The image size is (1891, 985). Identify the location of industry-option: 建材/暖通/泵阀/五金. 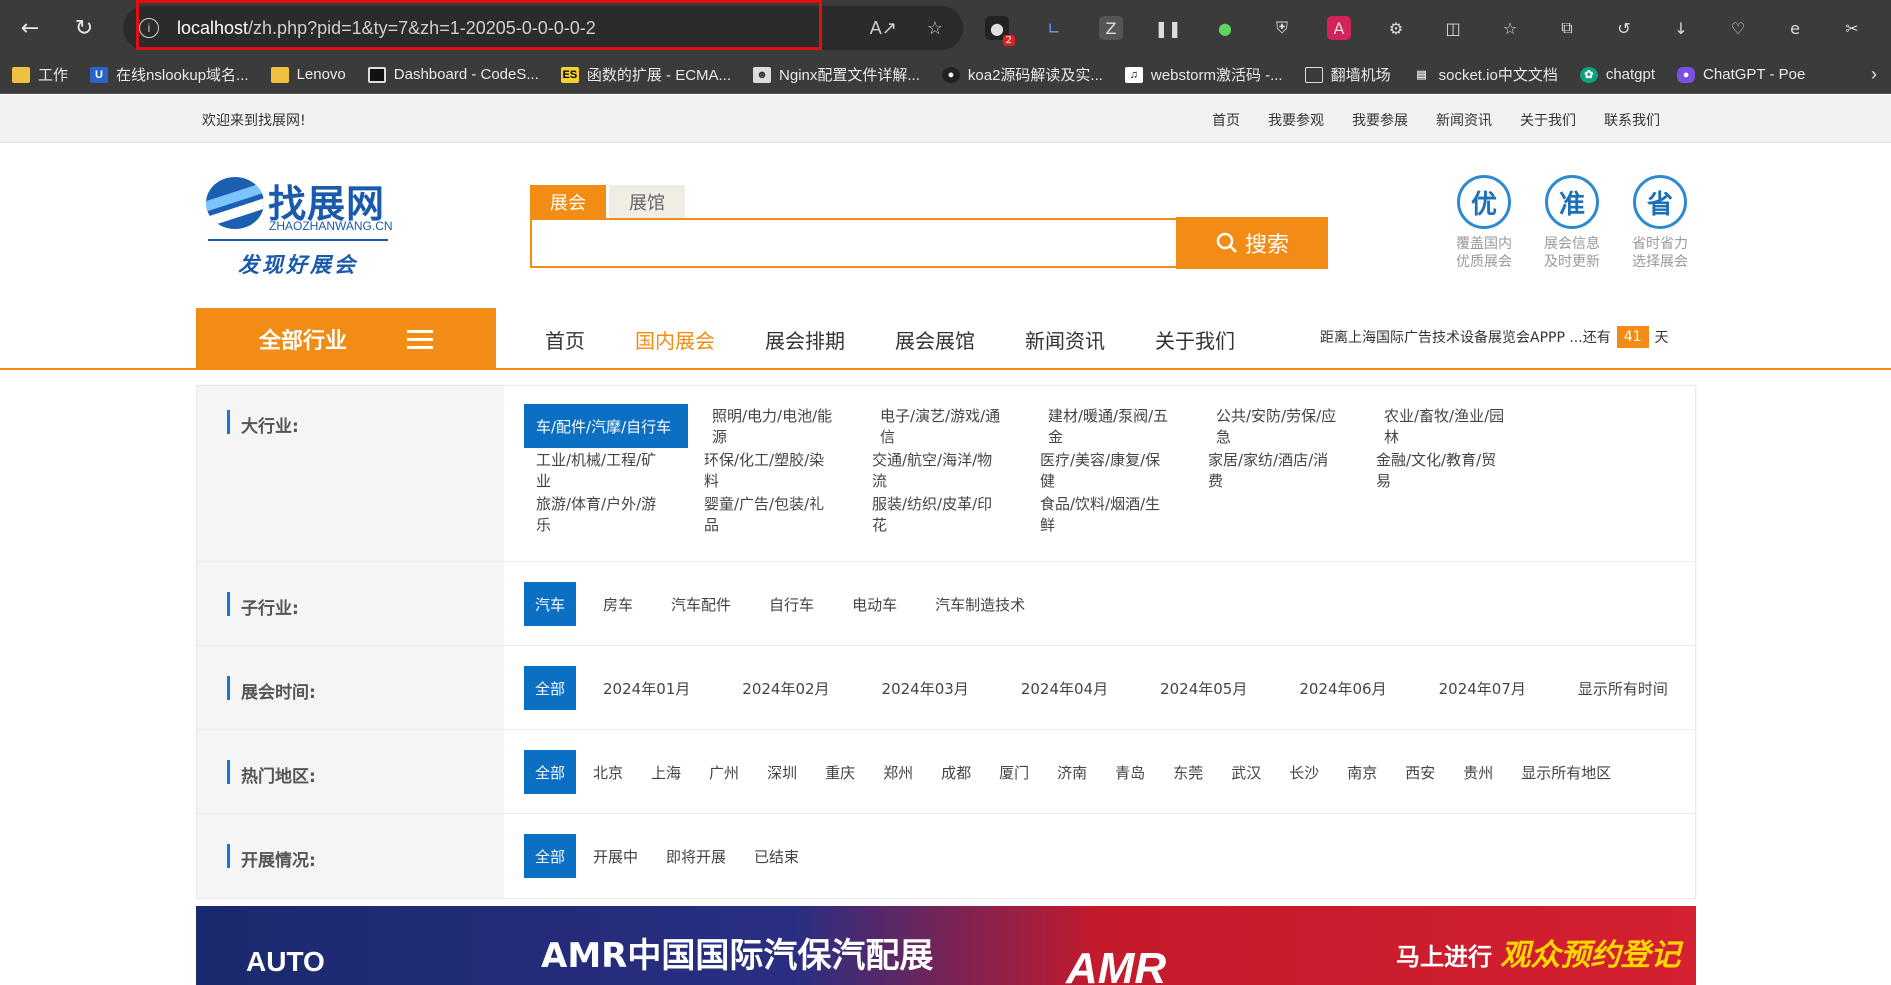
(1114, 426).